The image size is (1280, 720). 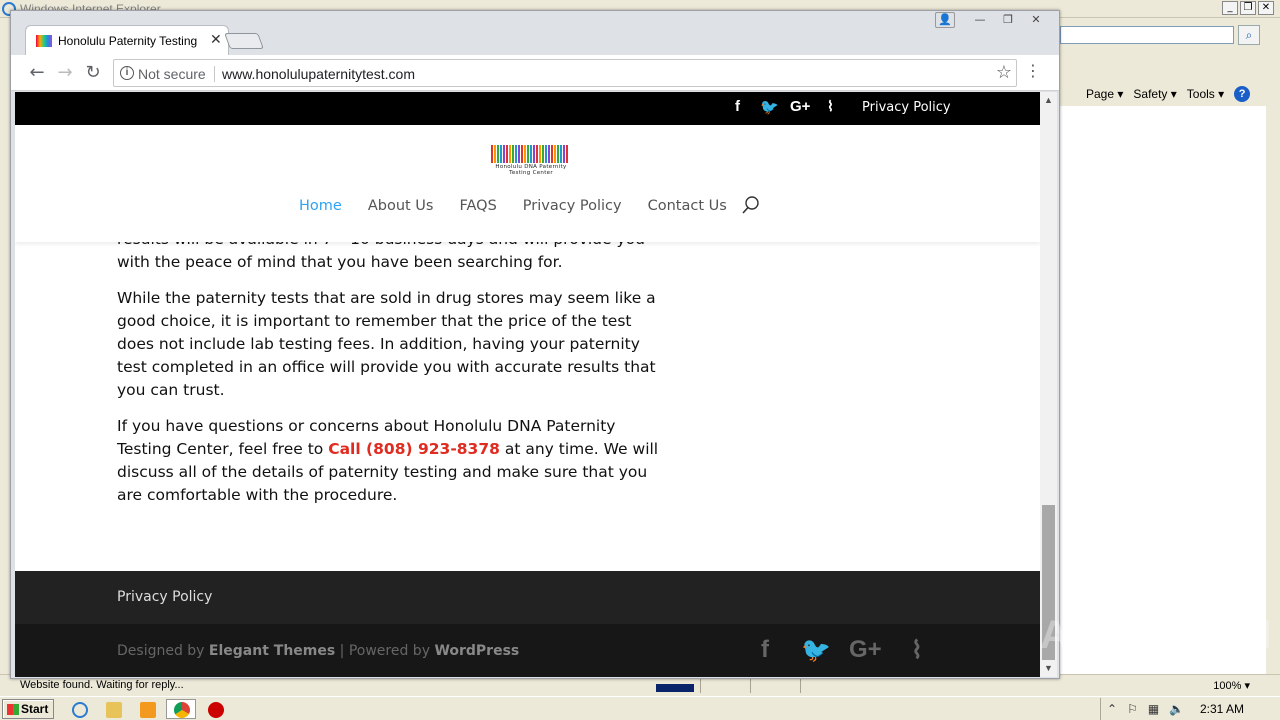 I want to click on bookmark-star-icon: ☆, so click(x=1004, y=72).